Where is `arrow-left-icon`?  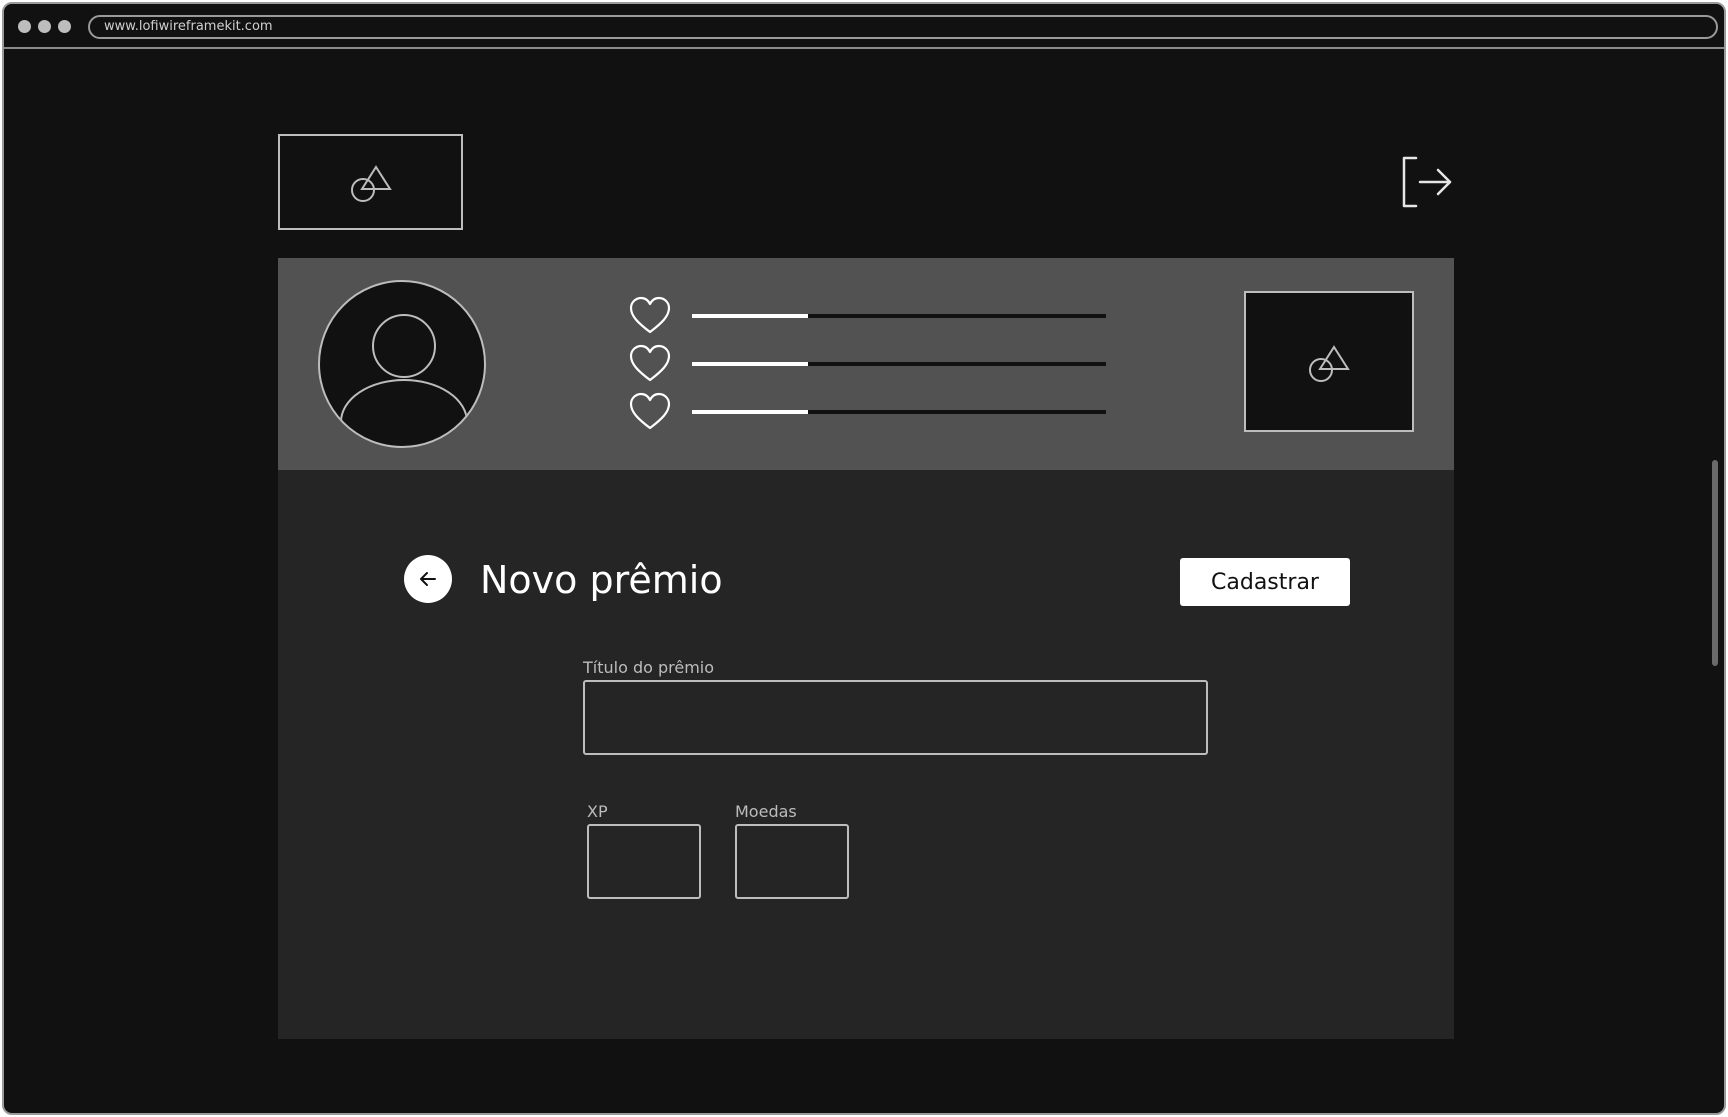 arrow-left-icon is located at coordinates (428, 579).